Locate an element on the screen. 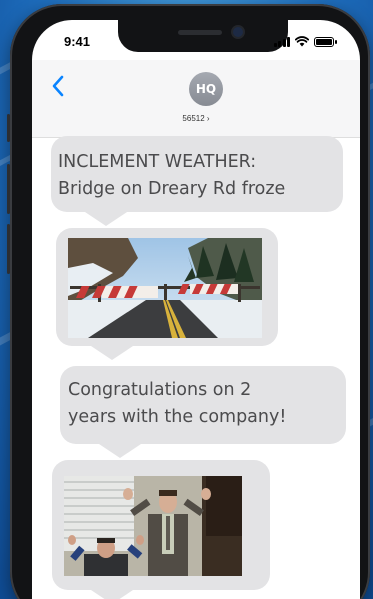  contact-number: 56512 › is located at coordinates (196, 118).